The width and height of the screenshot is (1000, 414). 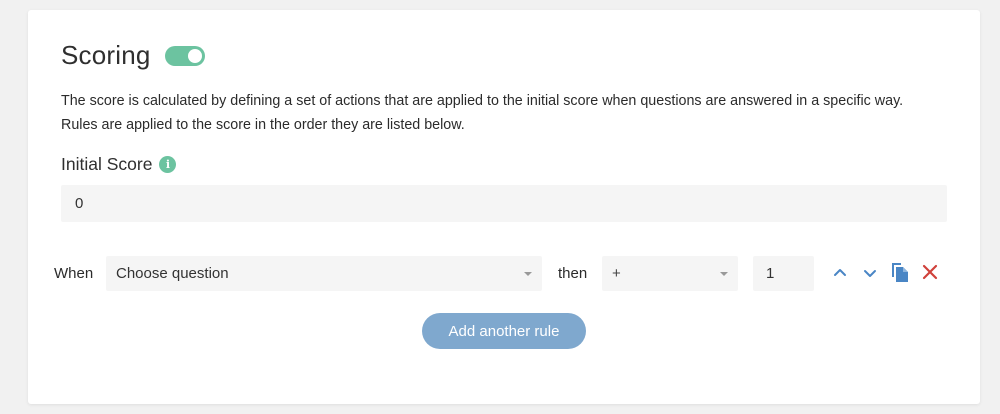 What do you see at coordinates (670, 273) in the screenshot?
I see `operator-select: +` at bounding box center [670, 273].